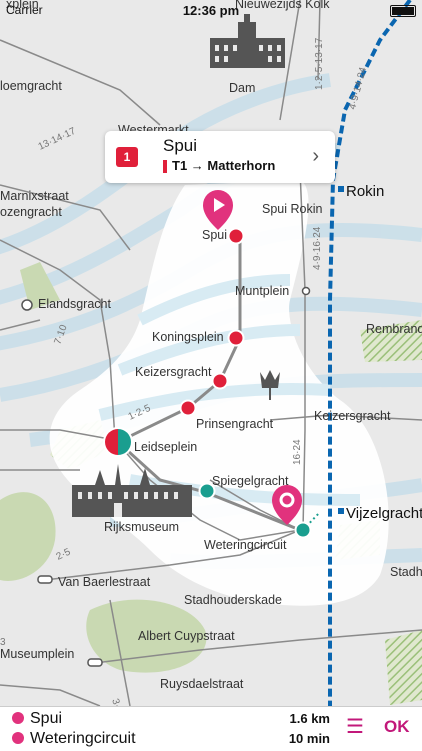 This screenshot has width=422, height=751. Describe the element at coordinates (34, 196) in the screenshot. I see `svg-text: Marnixstraat` at that location.